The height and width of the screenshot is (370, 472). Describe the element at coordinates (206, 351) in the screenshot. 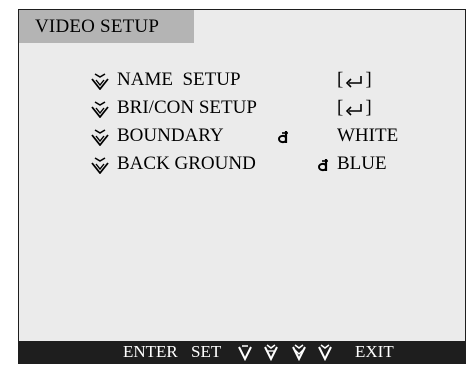

I see `set-hint: SET` at that location.